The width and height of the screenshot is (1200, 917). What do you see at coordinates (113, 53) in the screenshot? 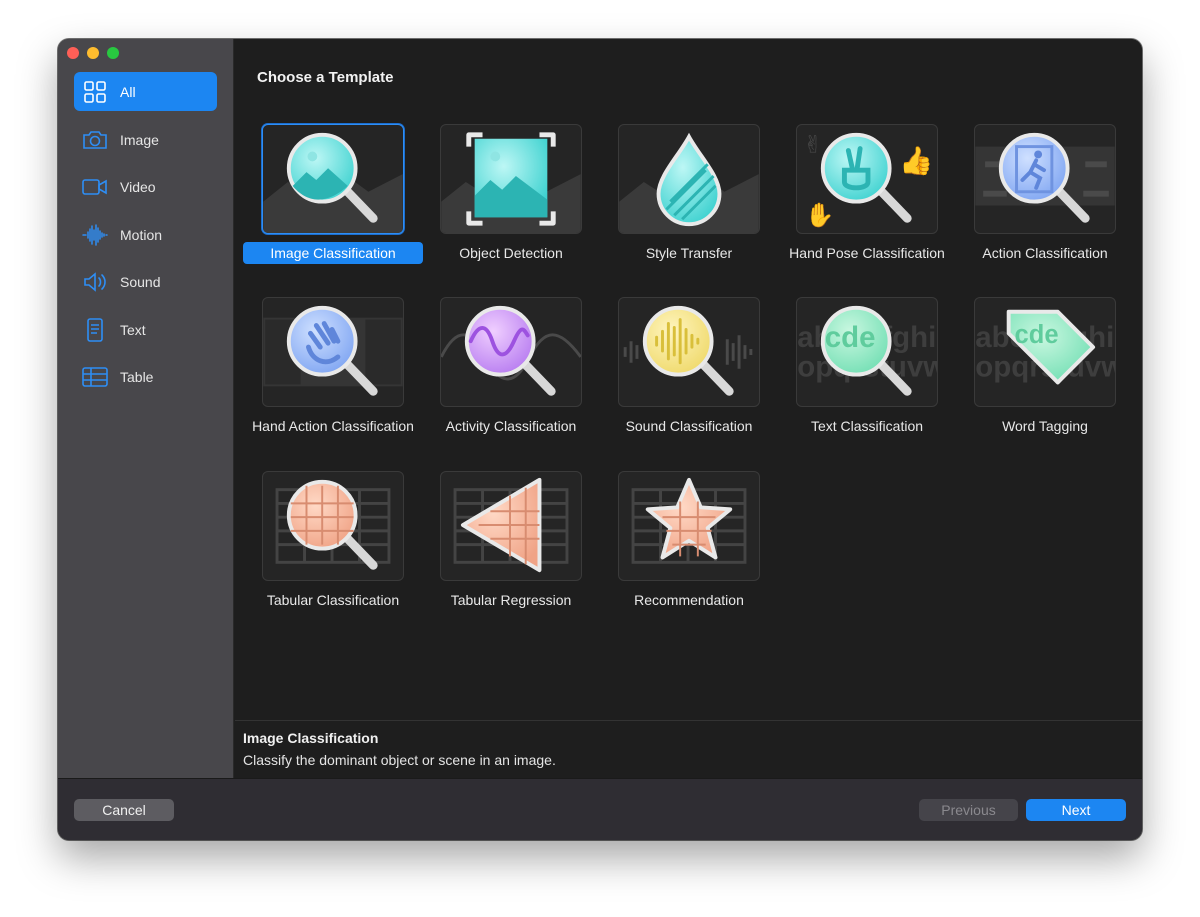
I see `zoom-window-button` at bounding box center [113, 53].